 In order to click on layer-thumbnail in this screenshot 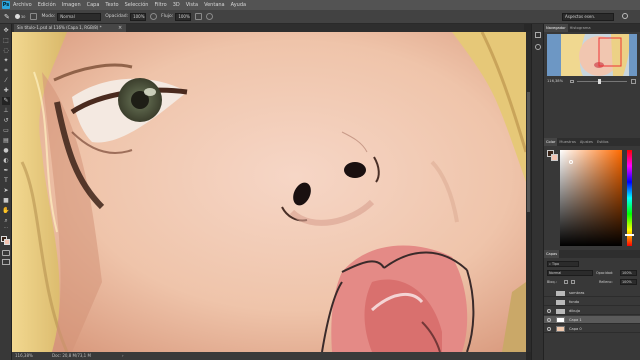, I will do `click(560, 320)`.